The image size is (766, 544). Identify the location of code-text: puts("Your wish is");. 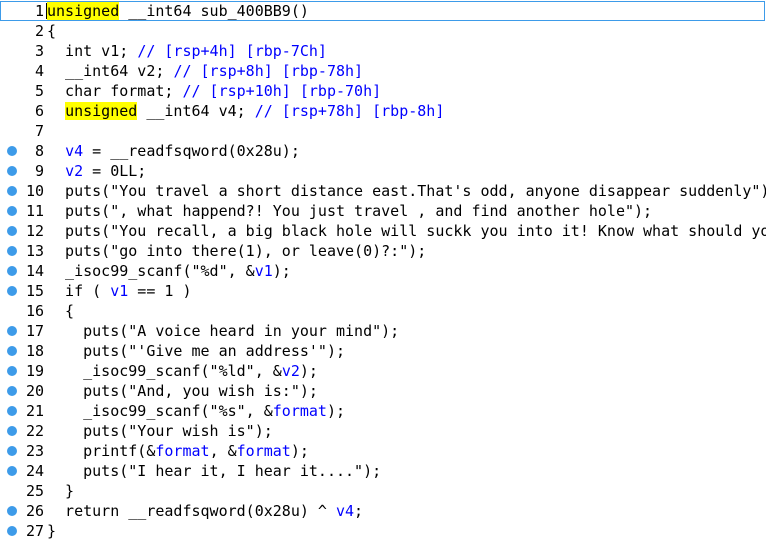
(160, 431).